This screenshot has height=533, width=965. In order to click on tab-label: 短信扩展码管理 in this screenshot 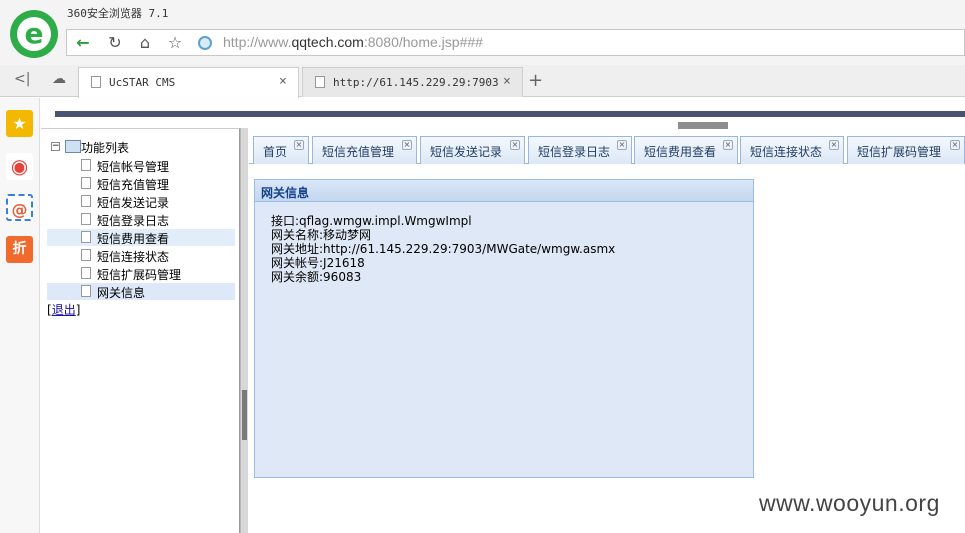, I will do `click(899, 152)`.